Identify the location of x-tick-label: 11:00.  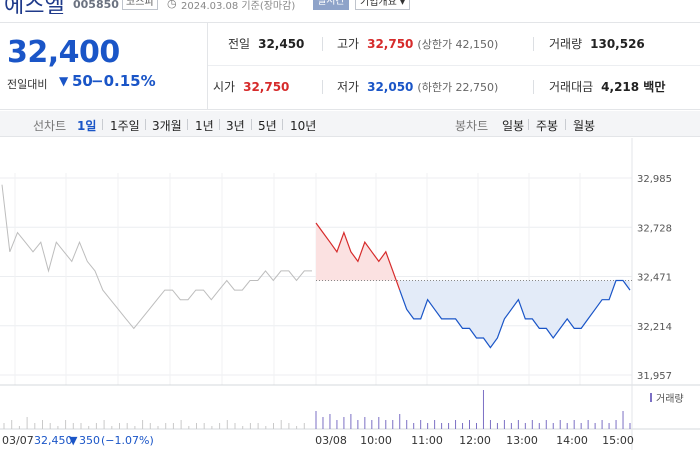
(427, 440).